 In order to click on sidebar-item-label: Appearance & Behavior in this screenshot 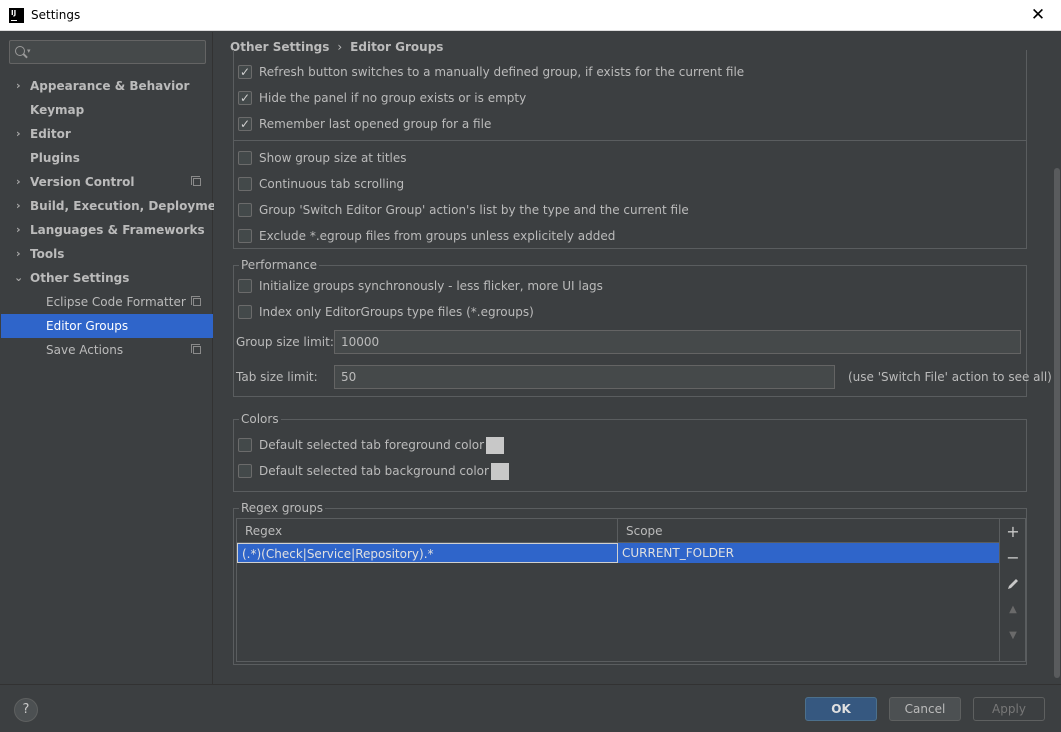, I will do `click(110, 86)`.